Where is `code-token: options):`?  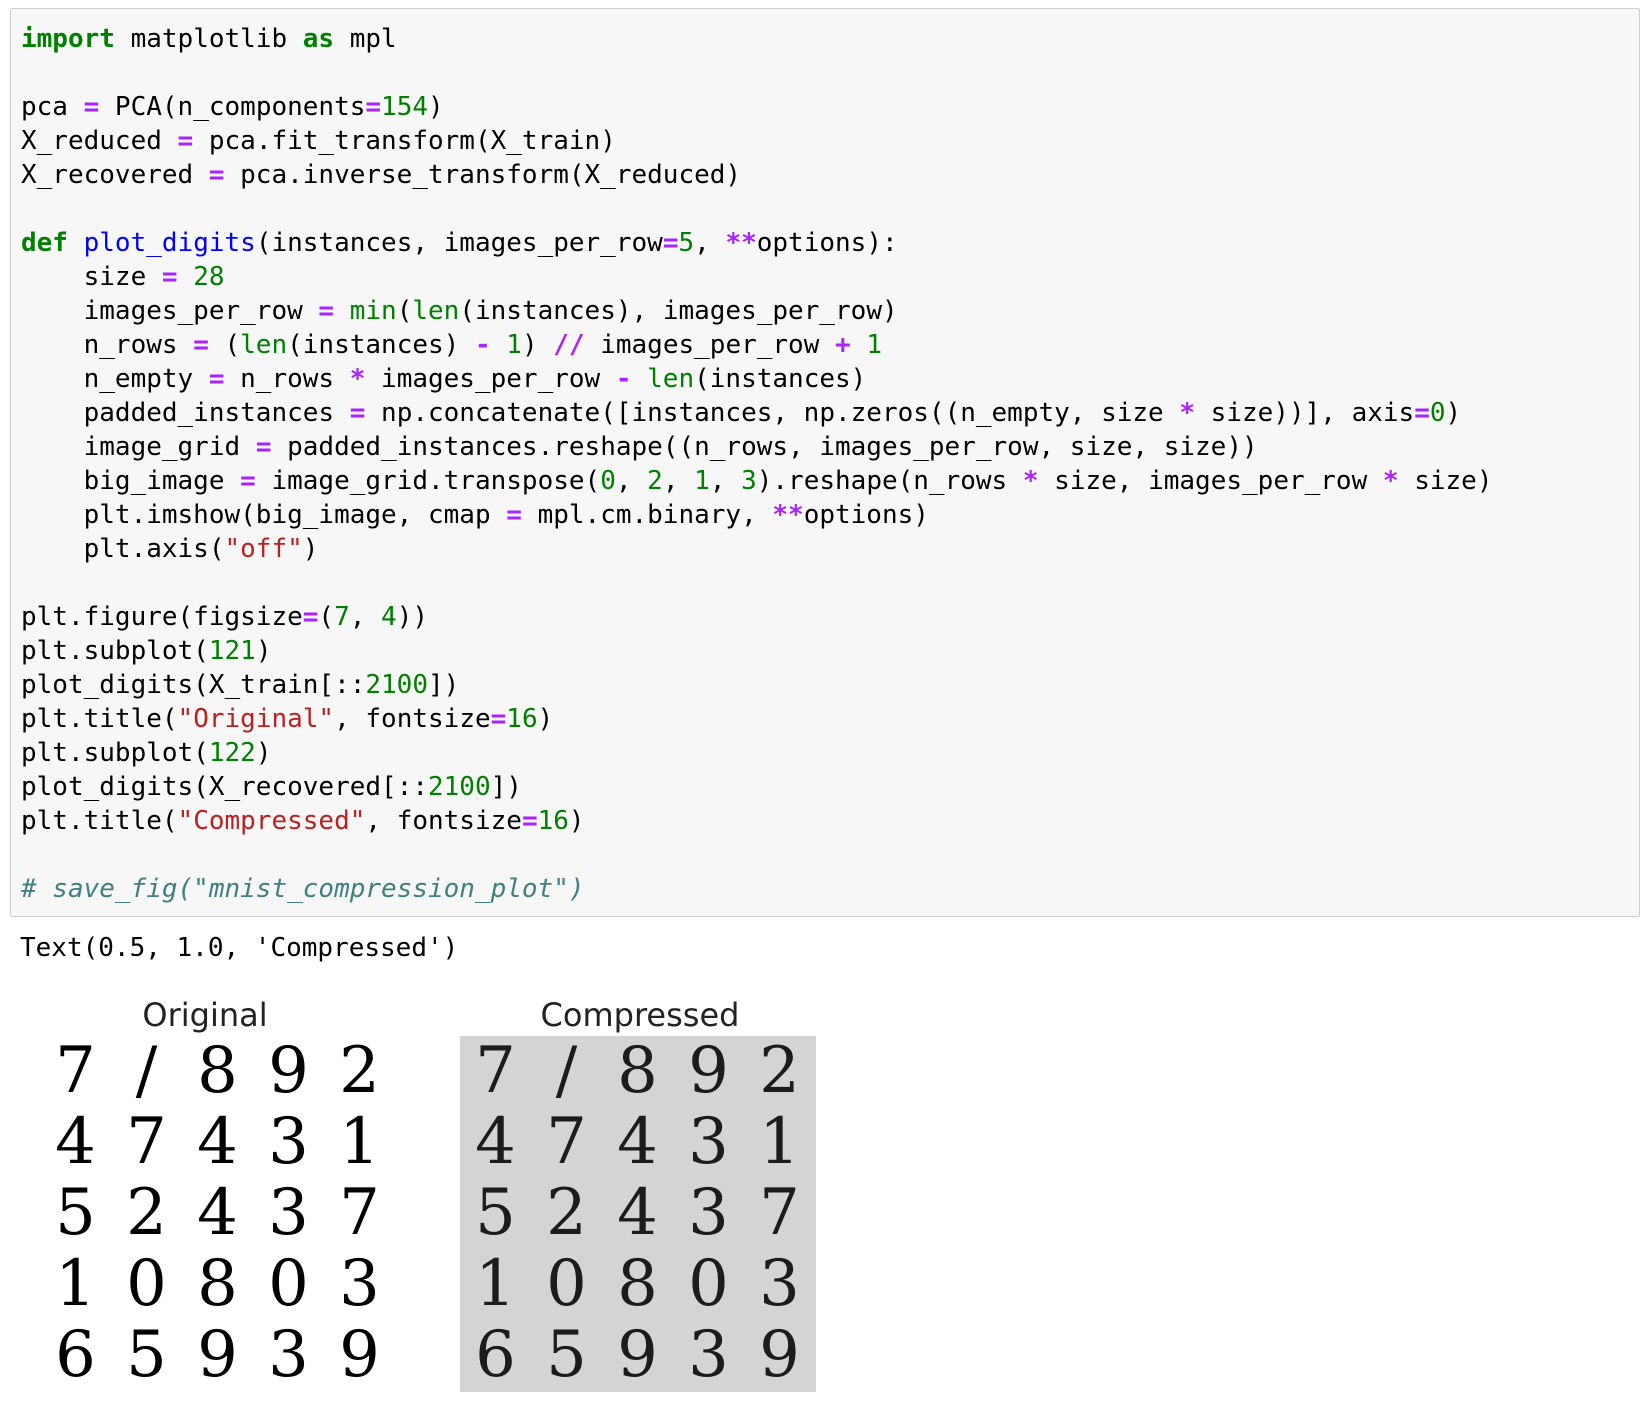 code-token: options): is located at coordinates (827, 243).